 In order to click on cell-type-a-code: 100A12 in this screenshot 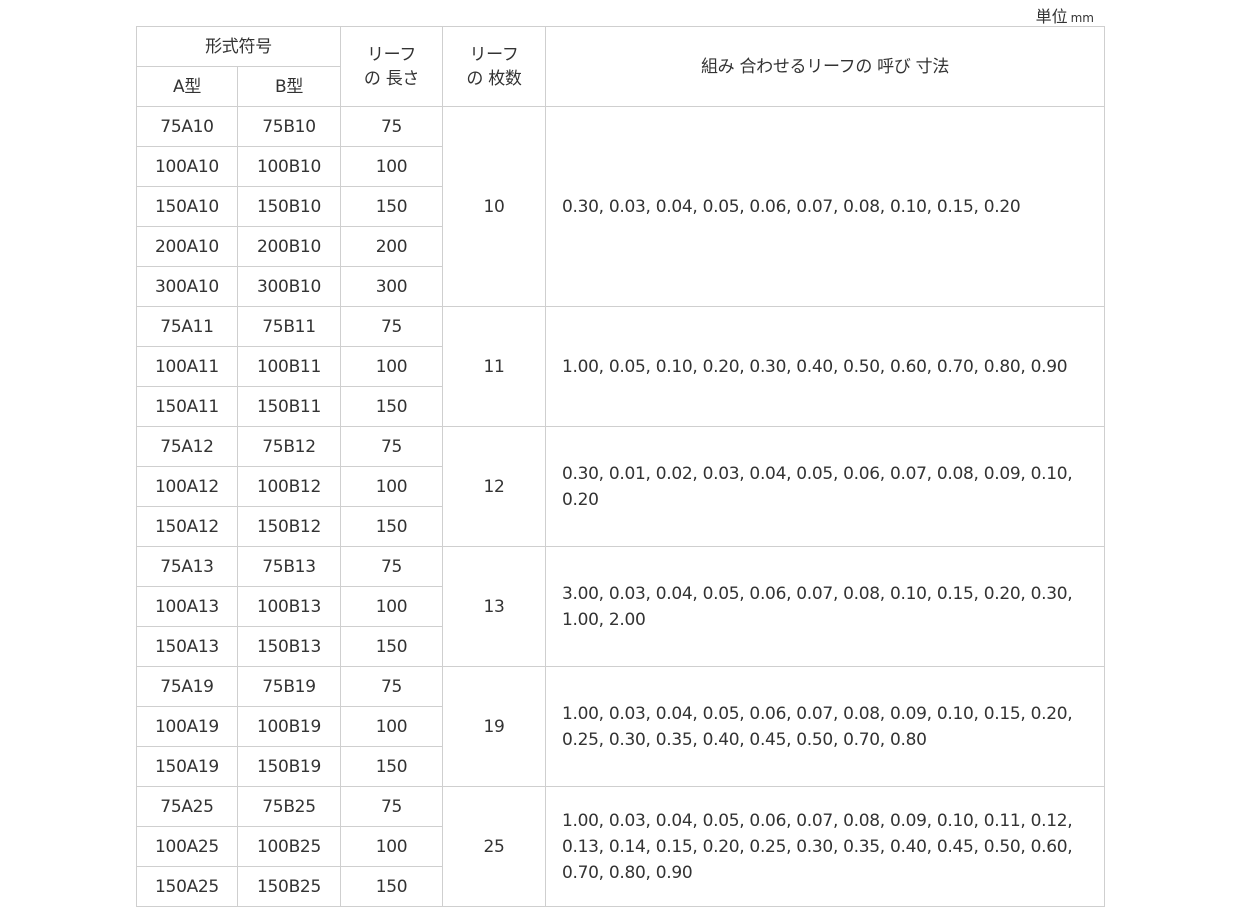, I will do `click(187, 486)`.